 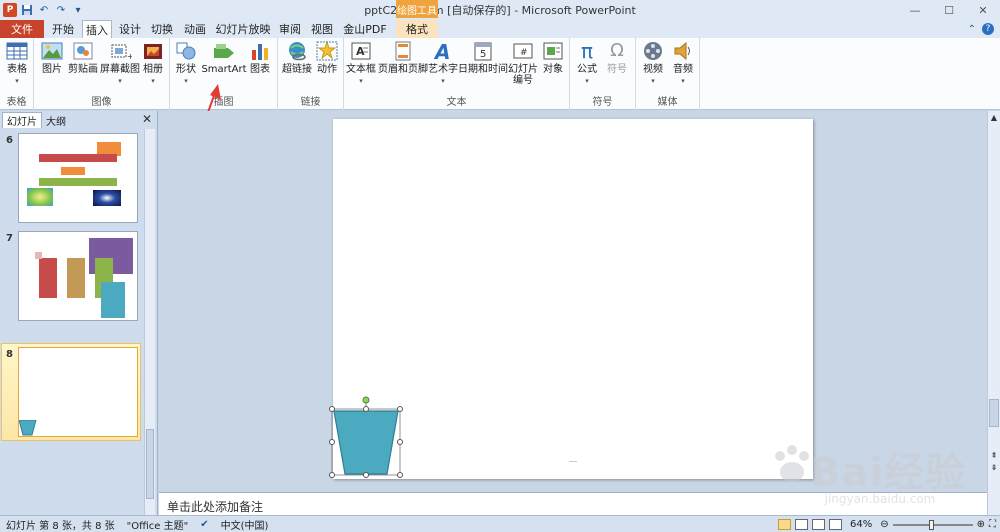 I want to click on fit-to-window-icon: ⛶, so click(x=992, y=524).